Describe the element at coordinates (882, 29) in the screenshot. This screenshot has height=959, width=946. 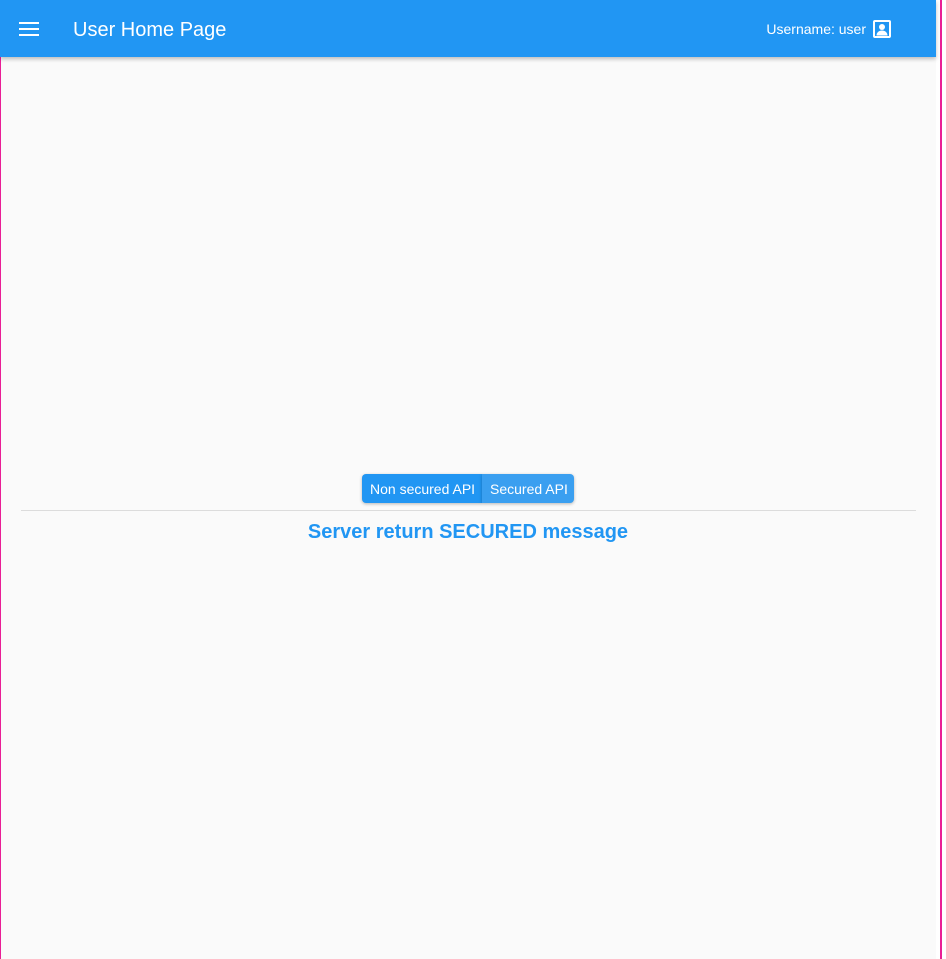
I see `account-box-icon` at that location.